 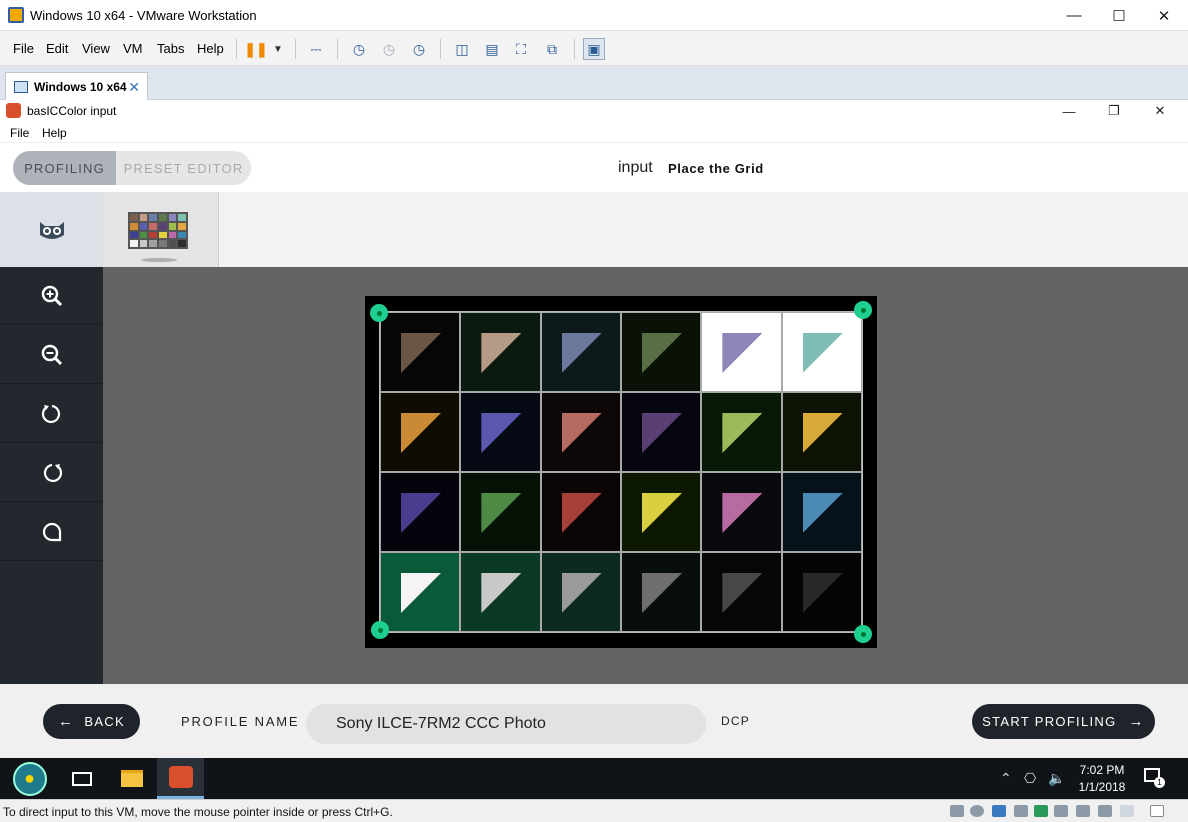 I want to click on rotate-left-button, so click(x=51, y=414).